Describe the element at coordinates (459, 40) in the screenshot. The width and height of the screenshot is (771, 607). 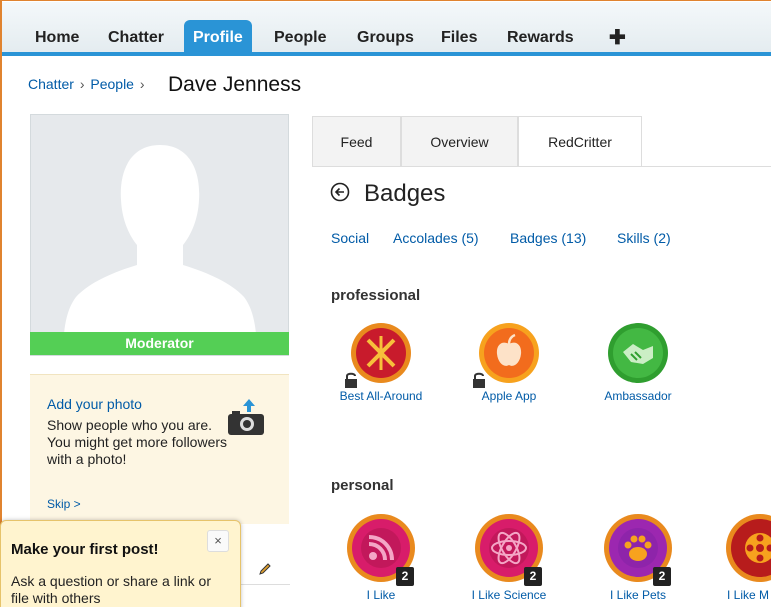
I see `nav-tab-files: Files` at that location.